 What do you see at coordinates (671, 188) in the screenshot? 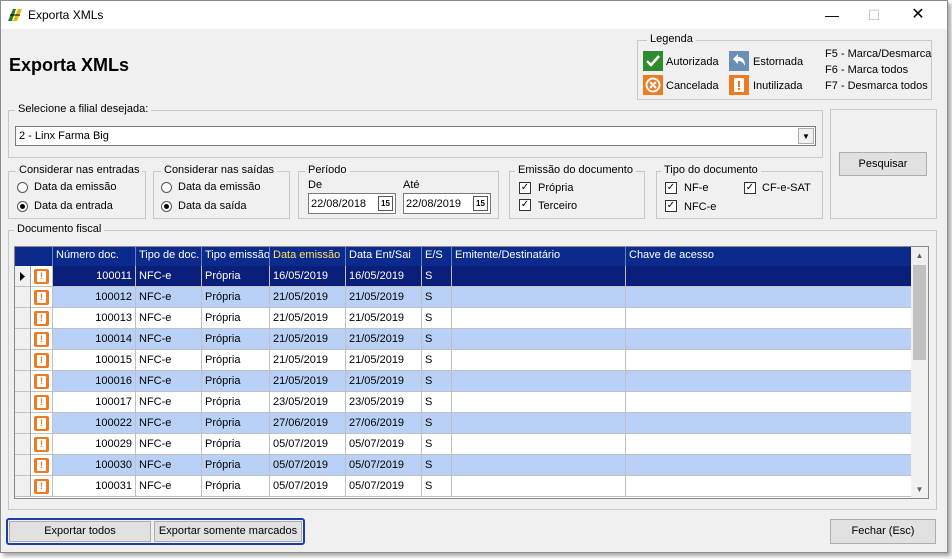
I see `tipo-checkbox-nfe: ✓` at bounding box center [671, 188].